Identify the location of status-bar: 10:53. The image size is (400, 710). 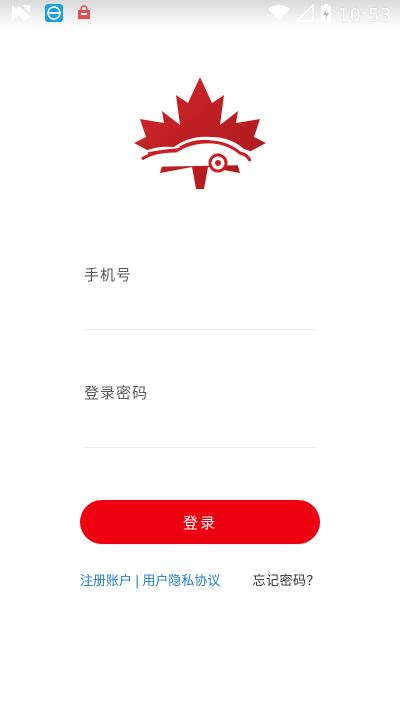
(200, 15).